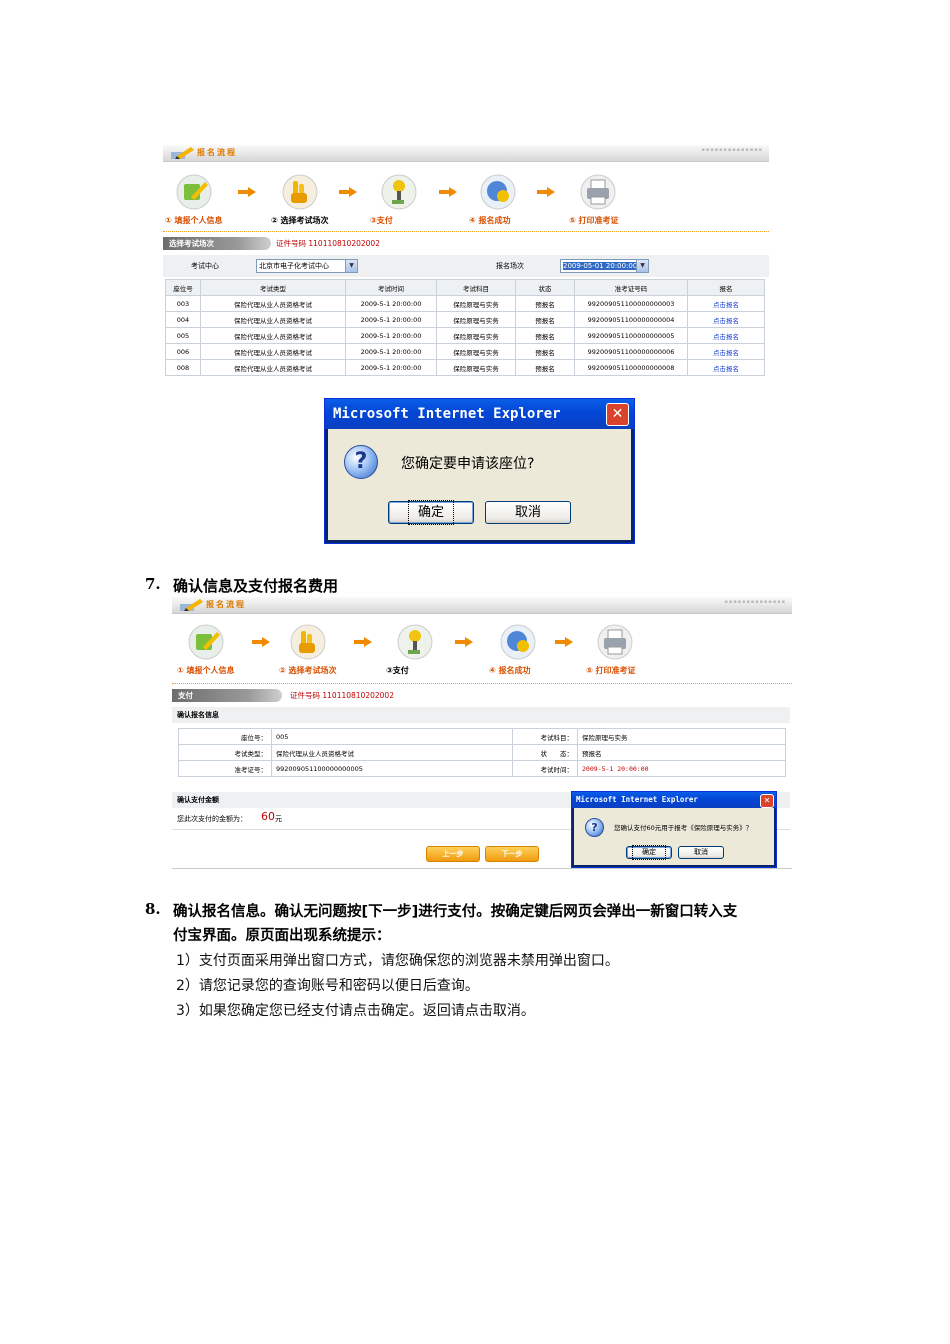 This screenshot has height=1344, width=950. I want to click on cell: 992009051100000000005, so click(631, 335).